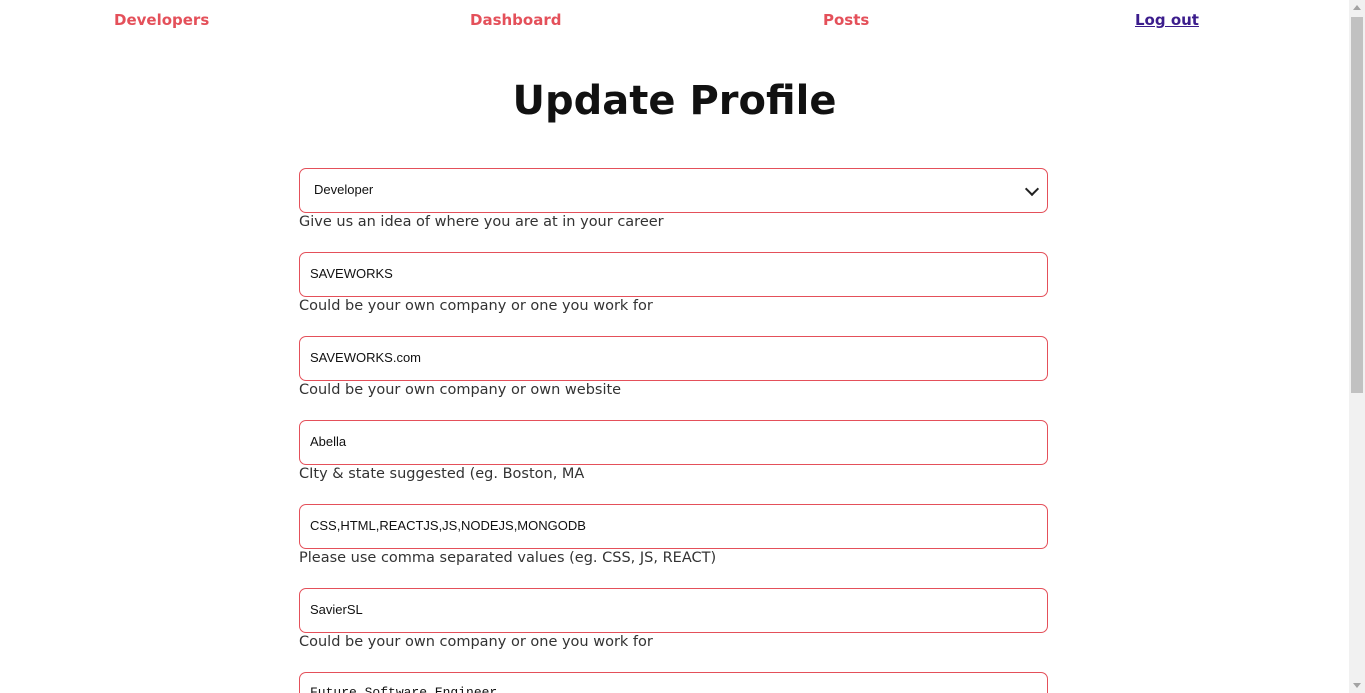 This screenshot has height=693, width=1365. Describe the element at coordinates (673, 526) in the screenshot. I see `skills-input: CSS,HTML,REACTJS,JS,NODEJS,MONGODB` at that location.